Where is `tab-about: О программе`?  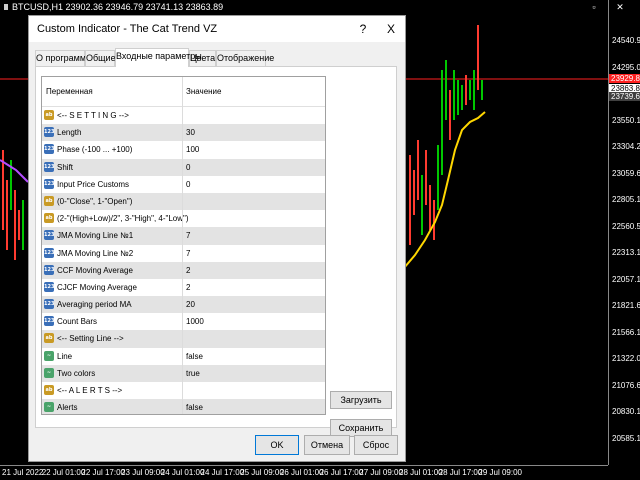 tab-about: О программе is located at coordinates (63, 58).